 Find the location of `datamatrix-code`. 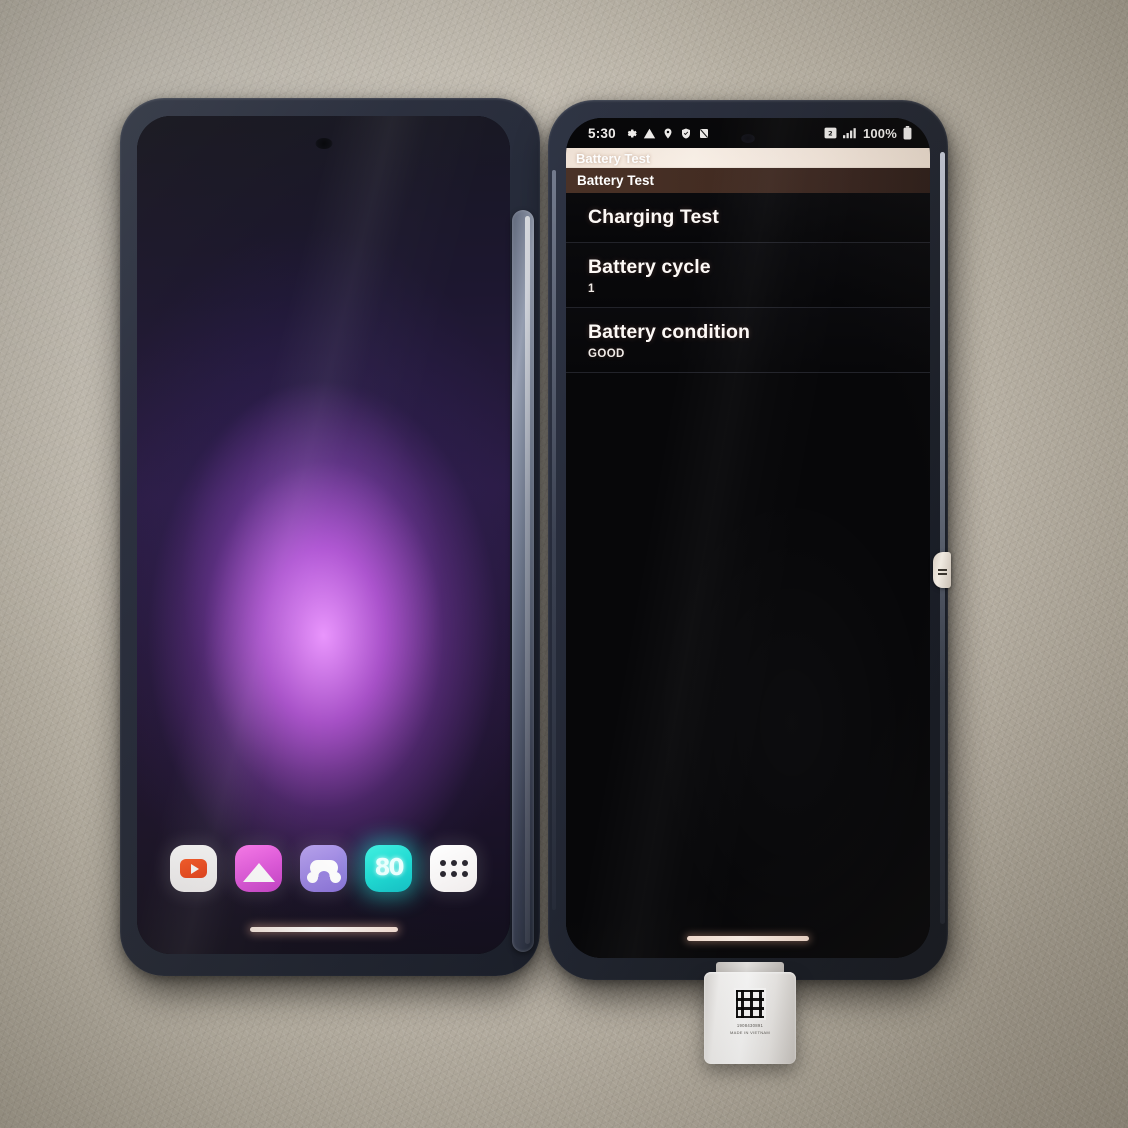

datamatrix-code is located at coordinates (750, 1004).